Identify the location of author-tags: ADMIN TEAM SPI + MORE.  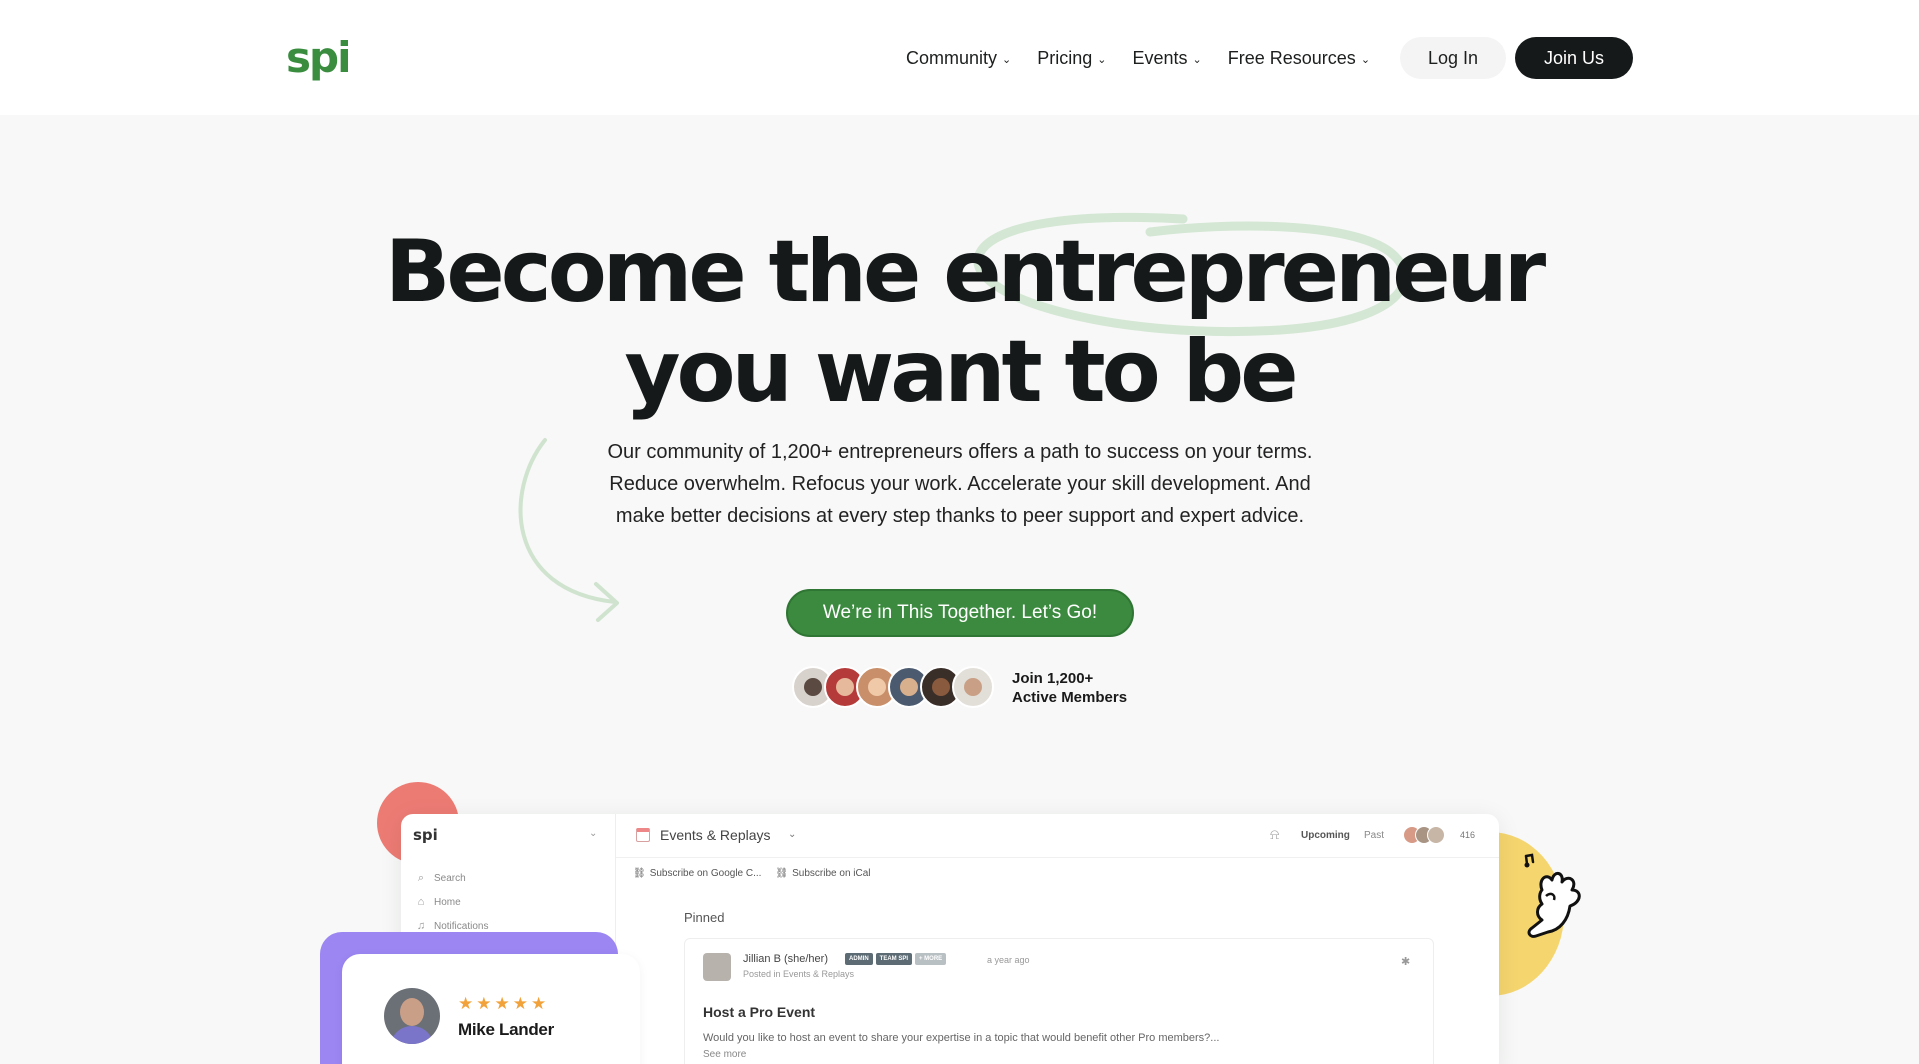
(896, 959).